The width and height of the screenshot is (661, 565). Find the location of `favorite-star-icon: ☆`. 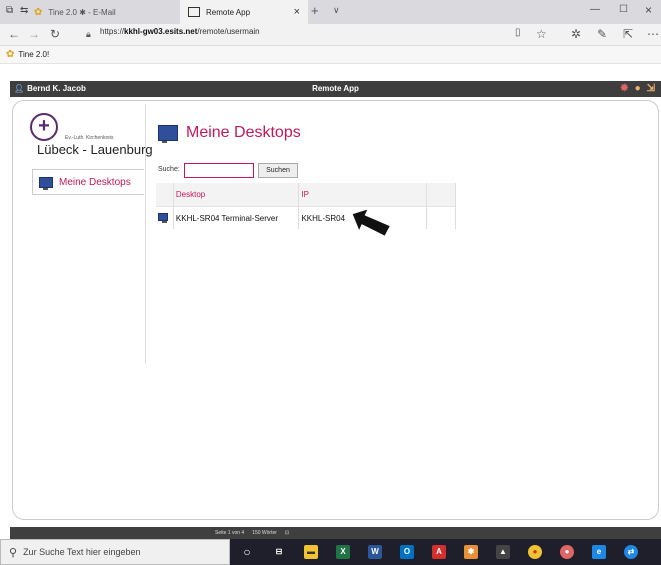

favorite-star-icon: ☆ is located at coordinates (541, 34).